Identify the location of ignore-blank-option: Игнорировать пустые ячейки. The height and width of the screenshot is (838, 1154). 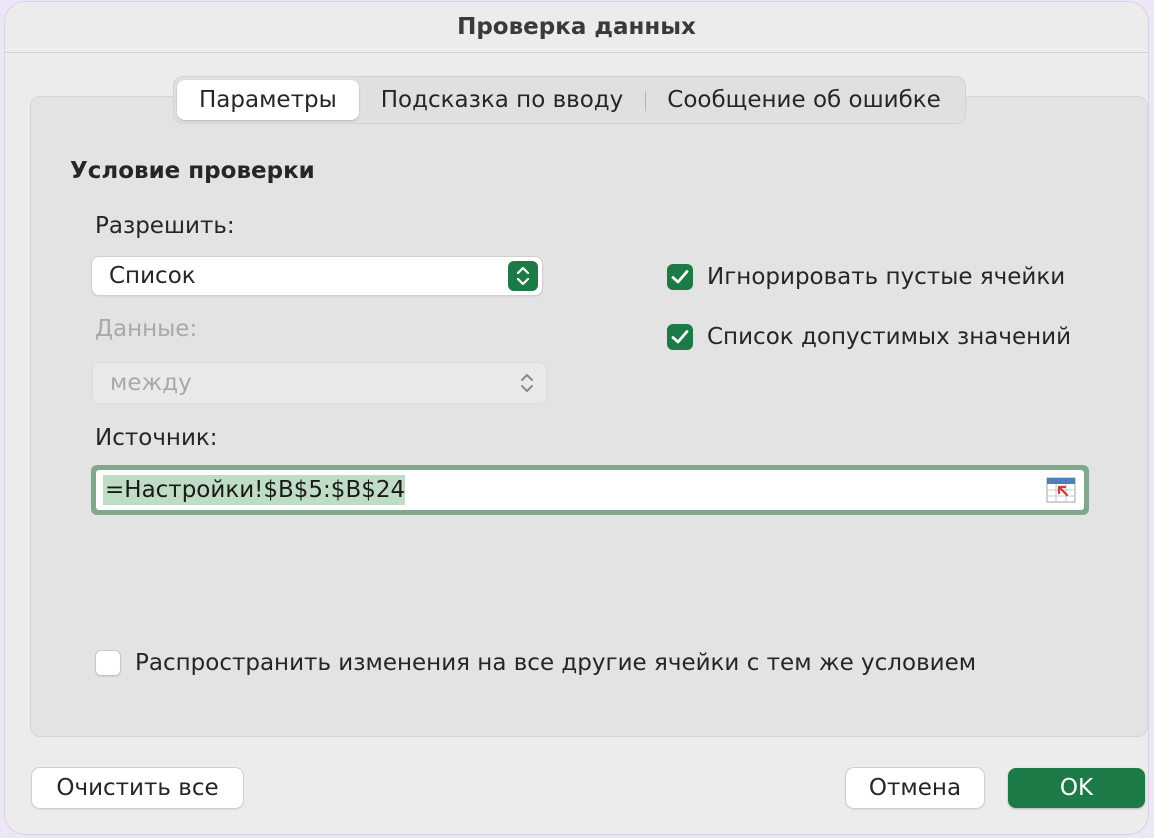
(866, 277).